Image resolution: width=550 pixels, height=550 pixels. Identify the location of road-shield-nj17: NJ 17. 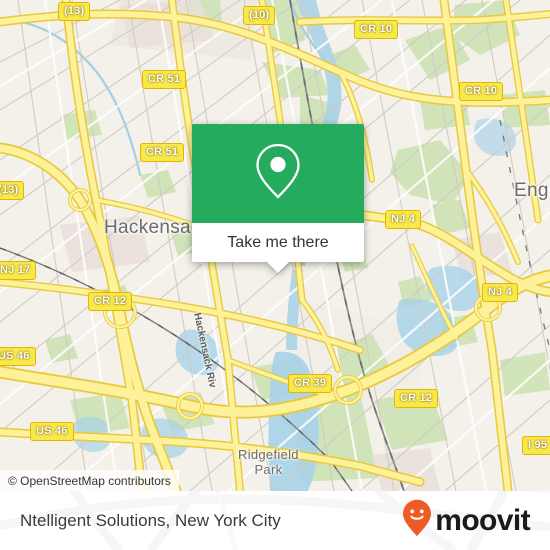
(18, 270).